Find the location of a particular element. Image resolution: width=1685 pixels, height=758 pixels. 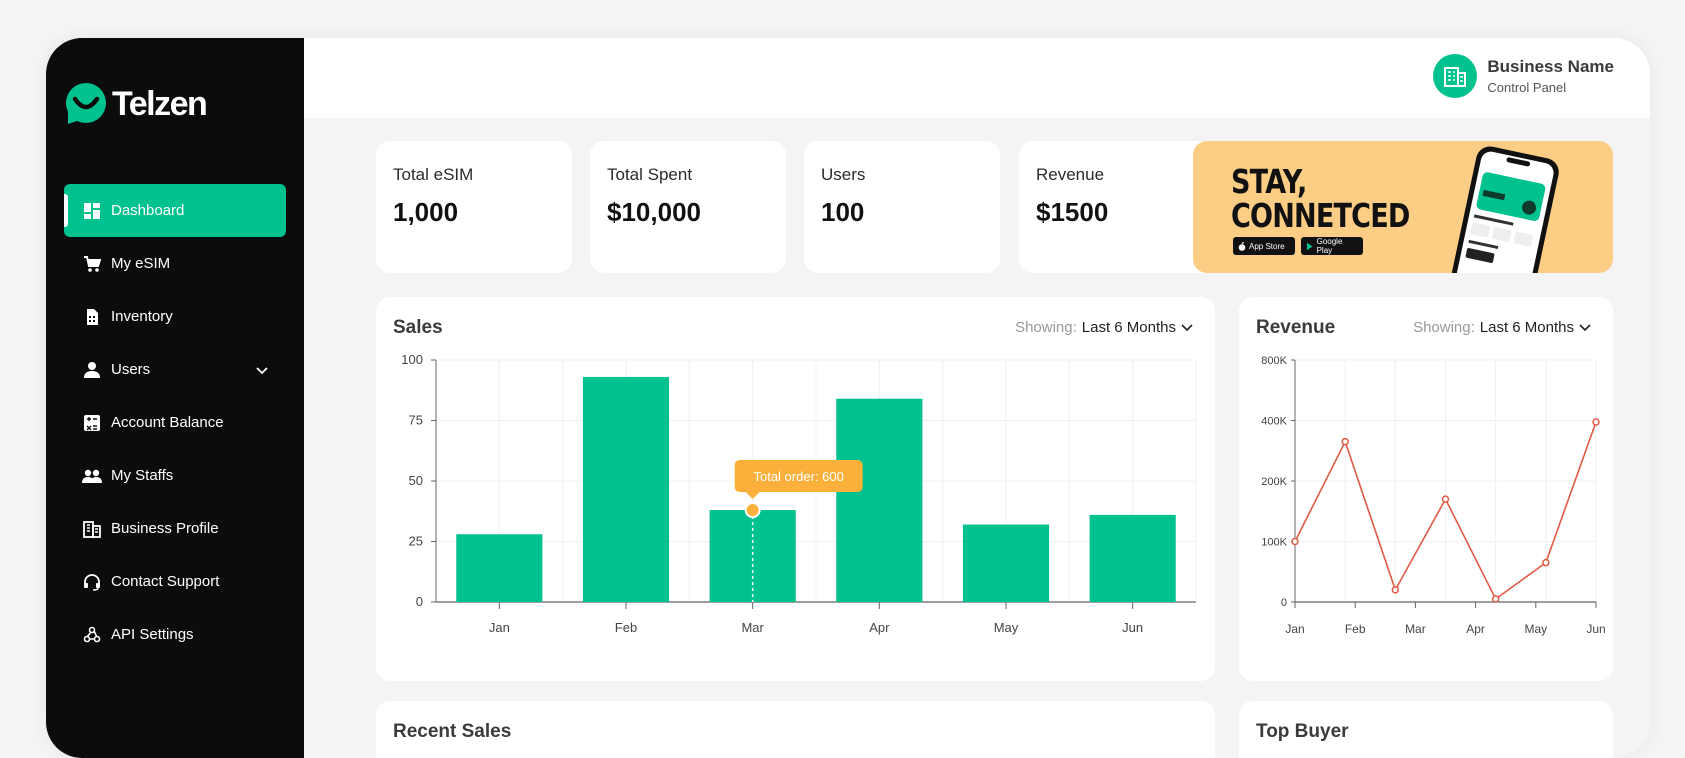

sidebar-item-label: Account Balance is located at coordinates (167, 422).